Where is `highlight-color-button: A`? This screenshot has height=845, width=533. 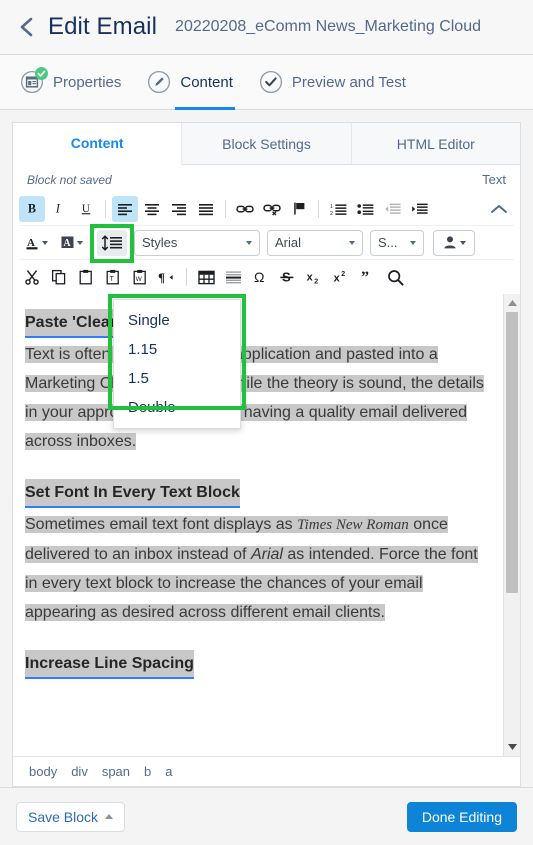
highlight-color-button: A is located at coordinates (71, 243).